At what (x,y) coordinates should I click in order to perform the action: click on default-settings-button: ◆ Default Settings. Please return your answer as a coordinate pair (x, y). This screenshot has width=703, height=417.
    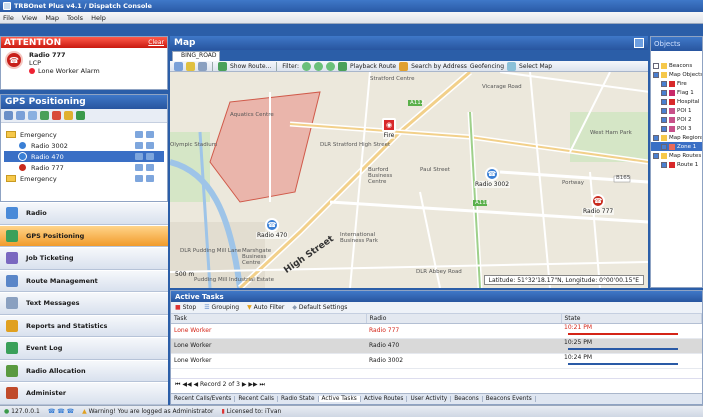
    Looking at the image, I should click on (319, 307).